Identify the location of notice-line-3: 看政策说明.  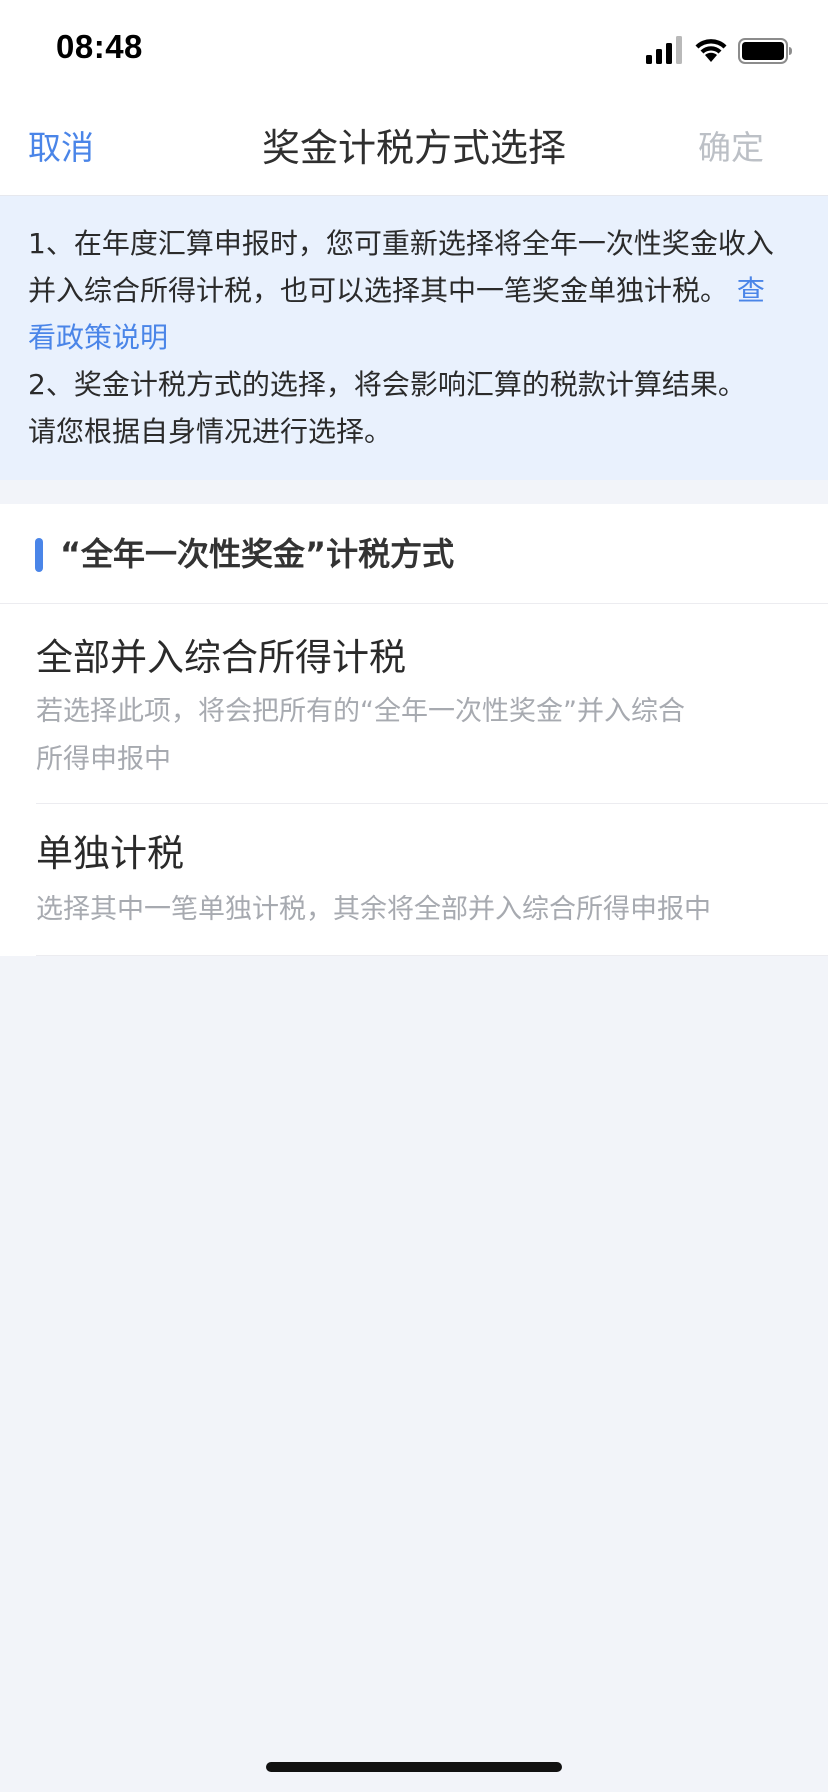
(415, 337).